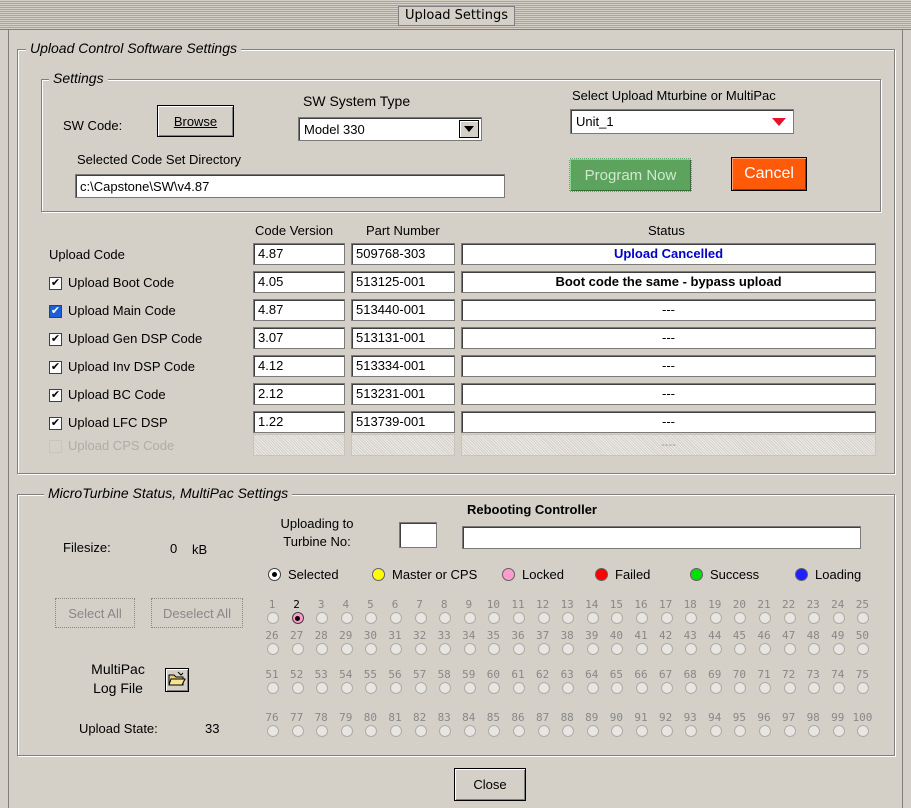  What do you see at coordinates (779, 123) in the screenshot?
I see `red-dropdown-arrow-icon` at bounding box center [779, 123].